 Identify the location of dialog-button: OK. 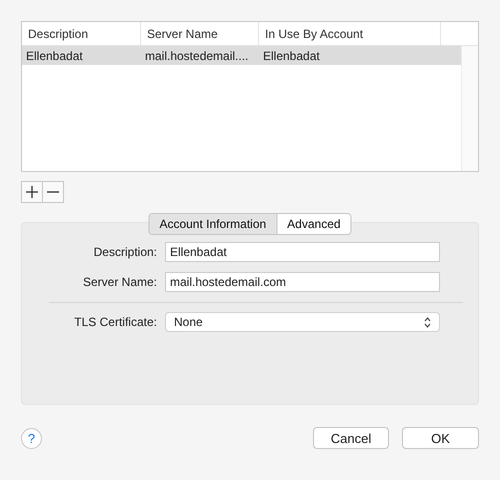
(440, 438).